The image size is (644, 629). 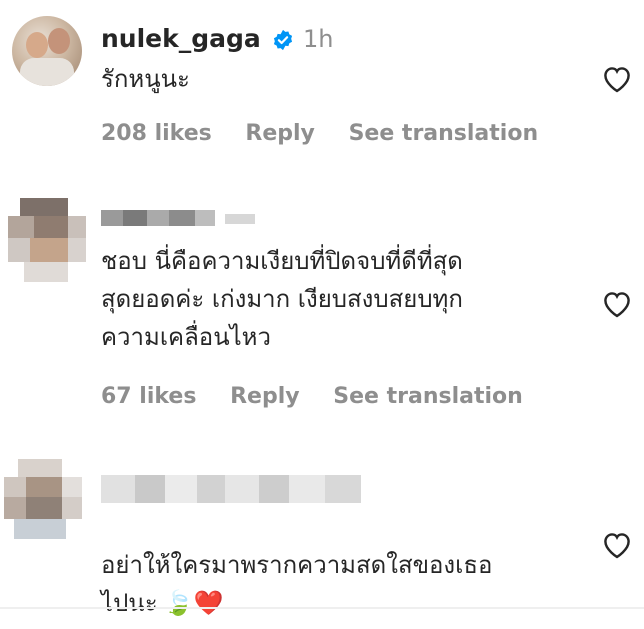 What do you see at coordinates (181, 38) in the screenshot?
I see `comment-username: nulek_gaga` at bounding box center [181, 38].